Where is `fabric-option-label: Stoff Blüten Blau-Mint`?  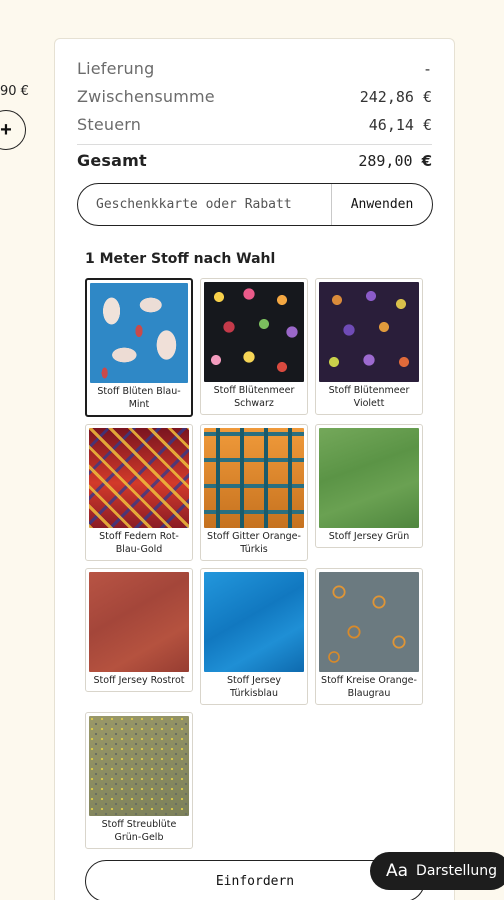
fabric-option-label: Stoff Blüten Blau-Mint is located at coordinates (139, 398).